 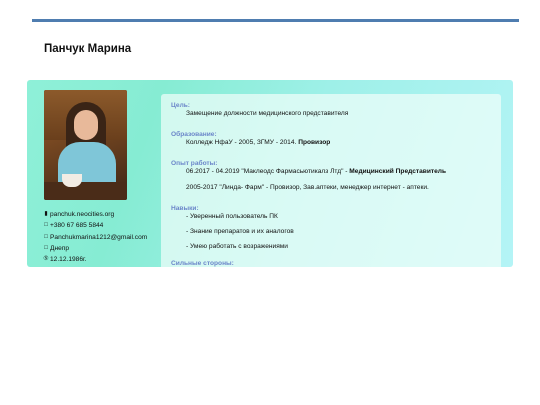 I want to click on mail-icon: □, so click(x=46, y=236).